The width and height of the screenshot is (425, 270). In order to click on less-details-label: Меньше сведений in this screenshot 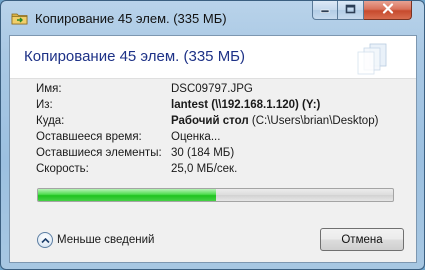, I will do `click(106, 240)`.